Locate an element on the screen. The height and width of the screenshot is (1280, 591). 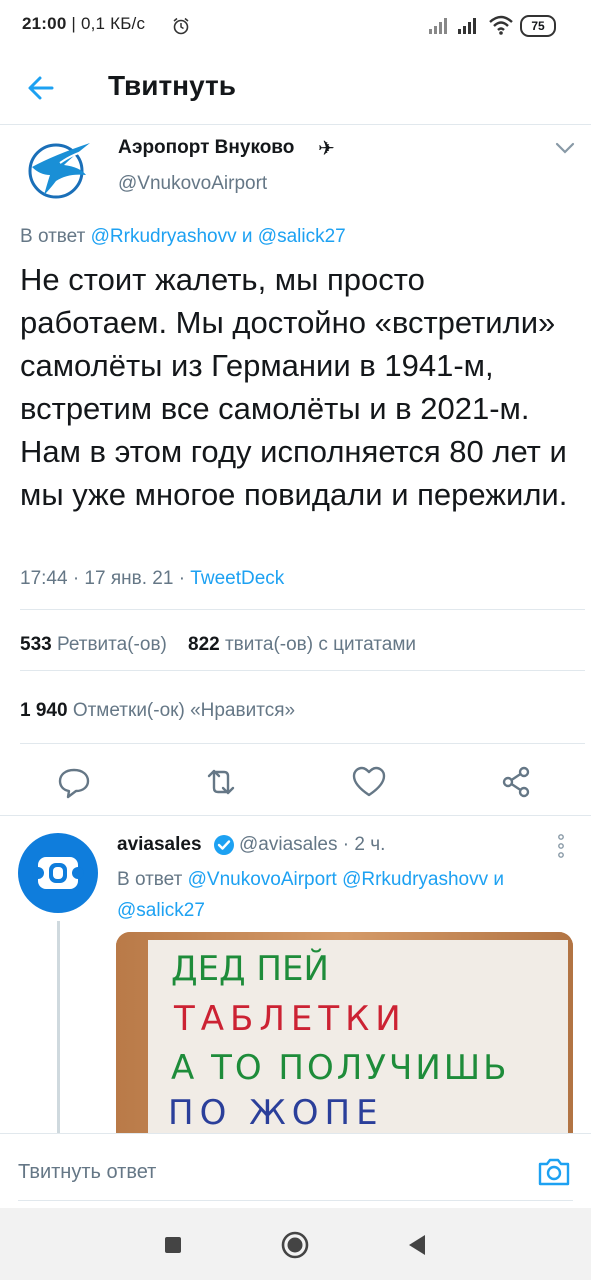
wifi-icon is located at coordinates (501, 25).